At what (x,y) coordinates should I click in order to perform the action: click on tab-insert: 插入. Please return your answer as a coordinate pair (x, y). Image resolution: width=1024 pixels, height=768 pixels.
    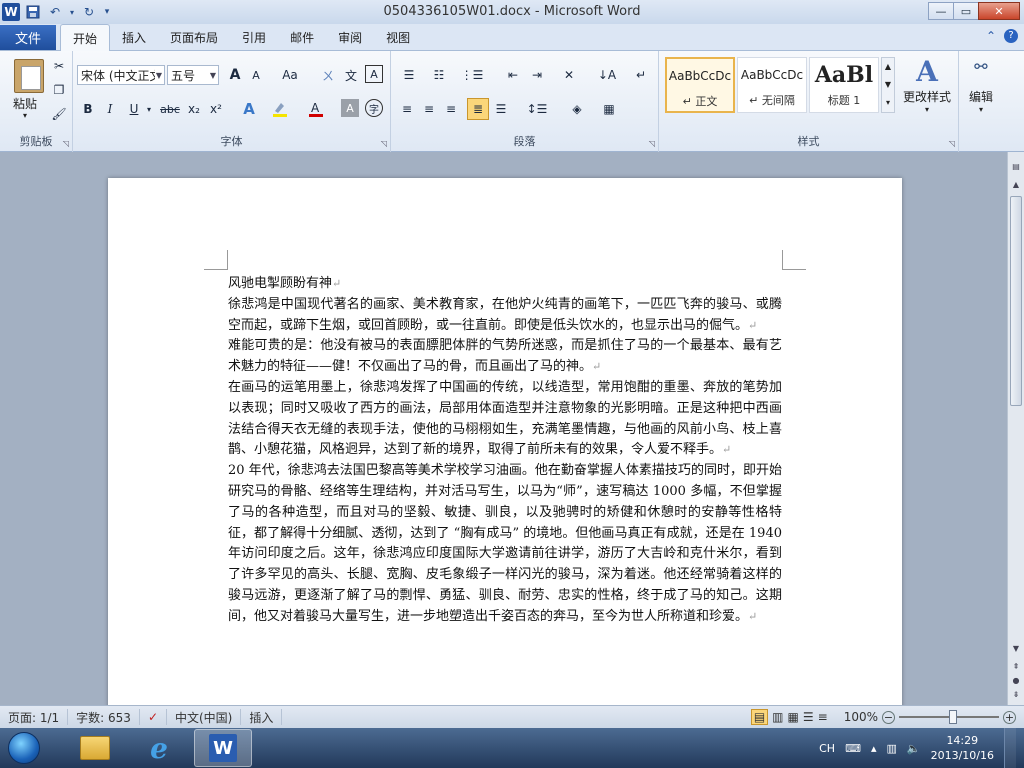
    Looking at the image, I should click on (134, 37).